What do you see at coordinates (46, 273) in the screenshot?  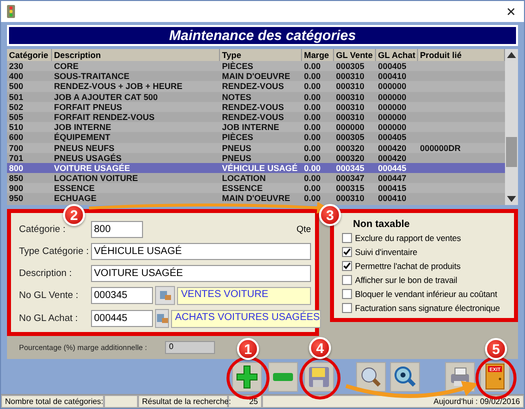 I see `field-label: Description :` at bounding box center [46, 273].